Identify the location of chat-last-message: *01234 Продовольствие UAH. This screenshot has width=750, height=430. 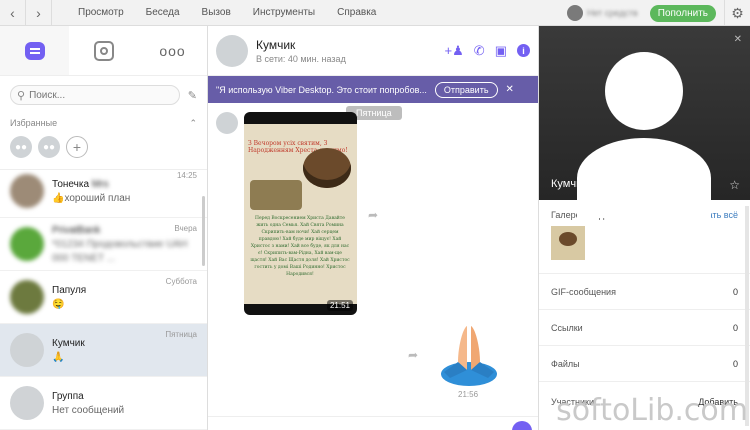
(120, 244).